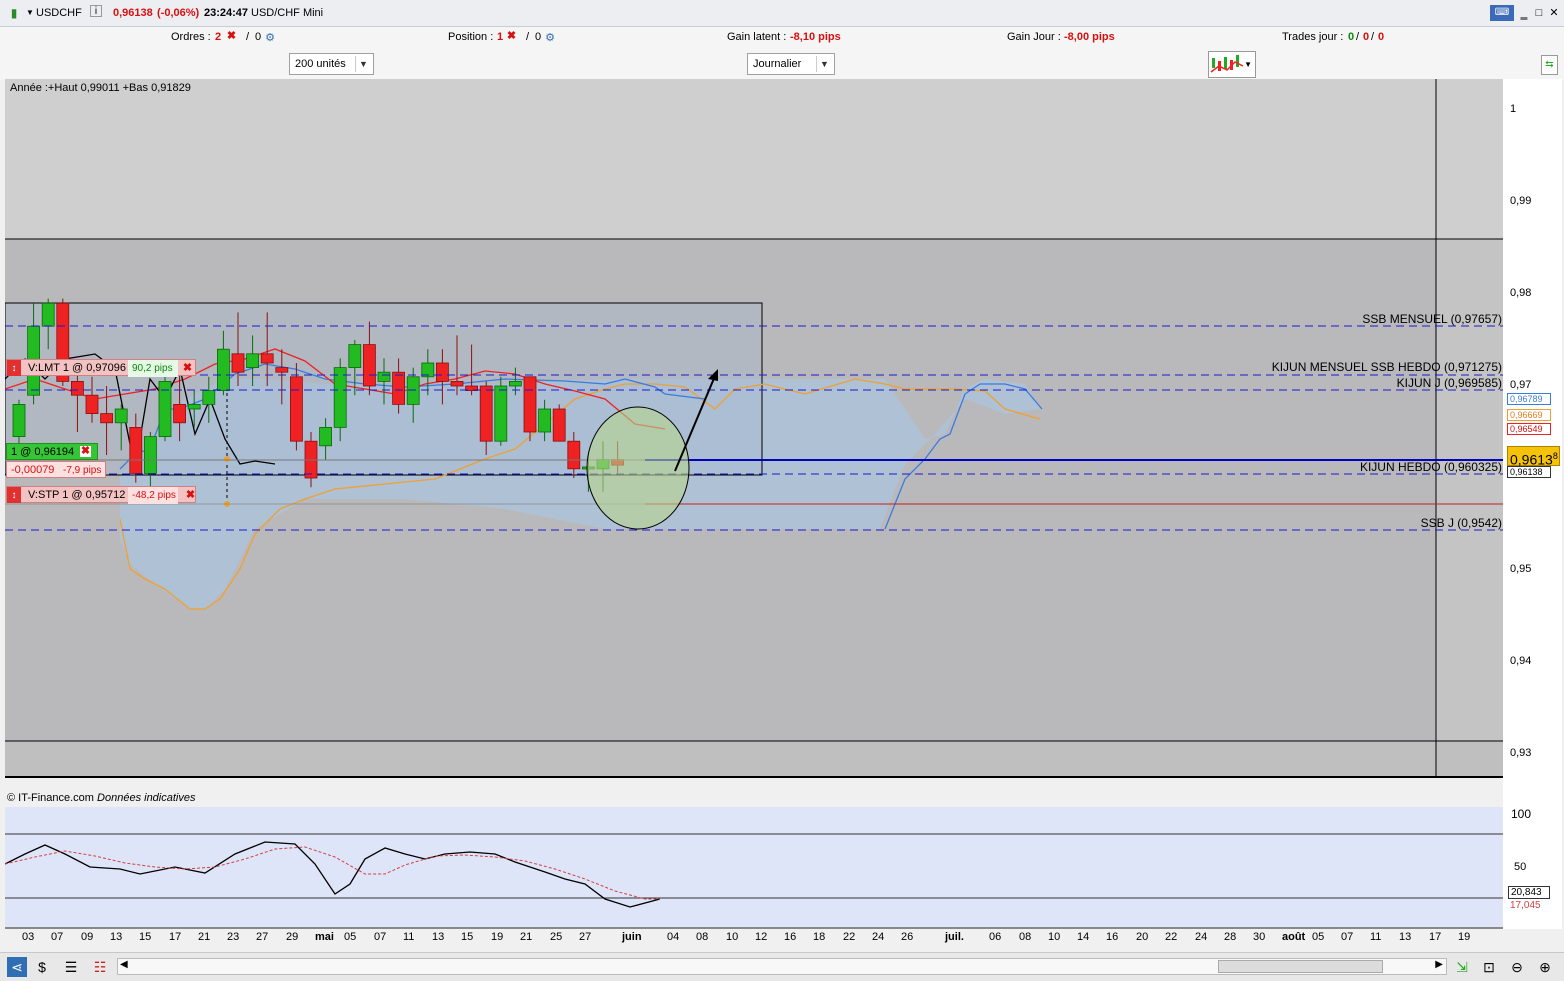 The image size is (1564, 981). What do you see at coordinates (1489, 967) in the screenshot?
I see `zoom-fit-icon: ⊡` at bounding box center [1489, 967].